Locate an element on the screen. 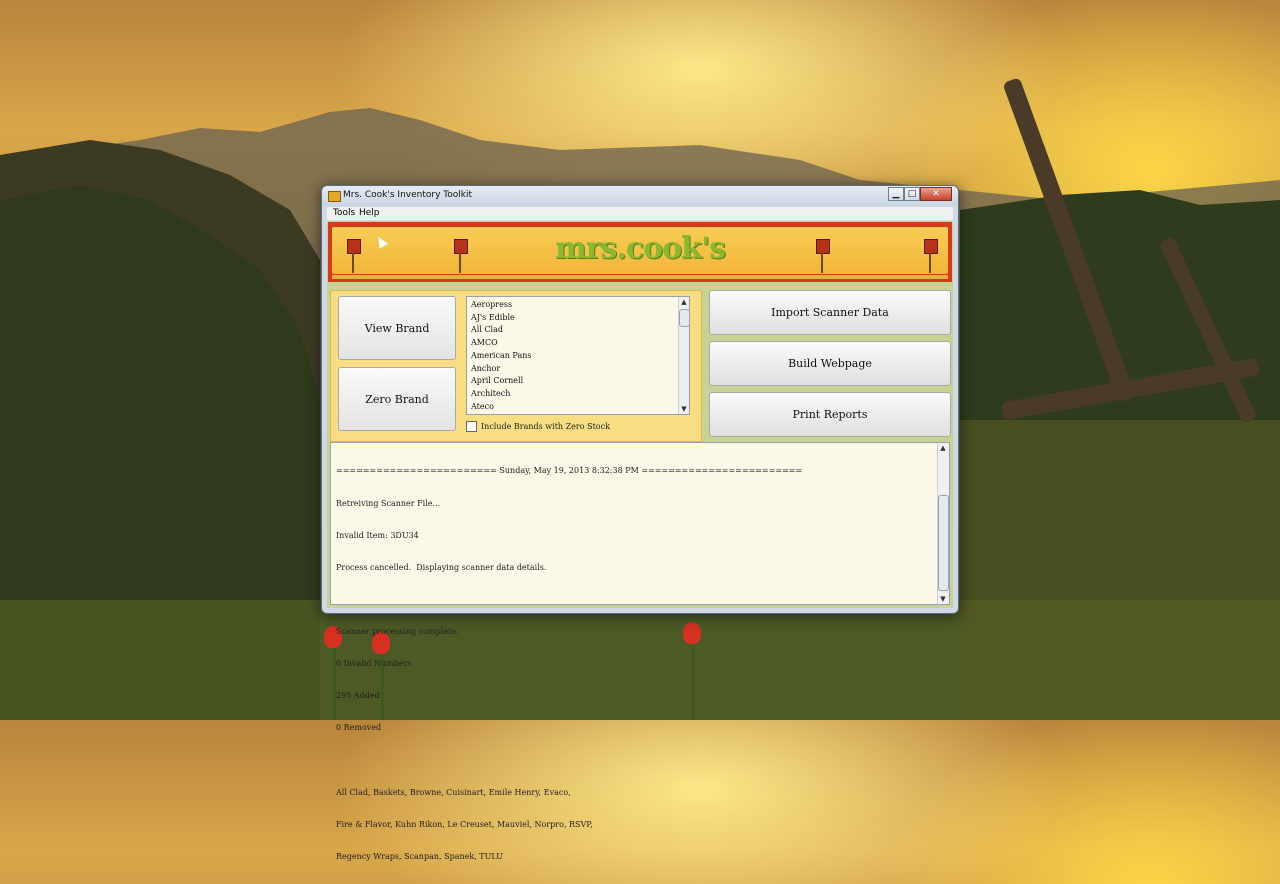 This screenshot has width=1280, height=884. banner-inner: mrs.cook's is located at coordinates (640, 250).